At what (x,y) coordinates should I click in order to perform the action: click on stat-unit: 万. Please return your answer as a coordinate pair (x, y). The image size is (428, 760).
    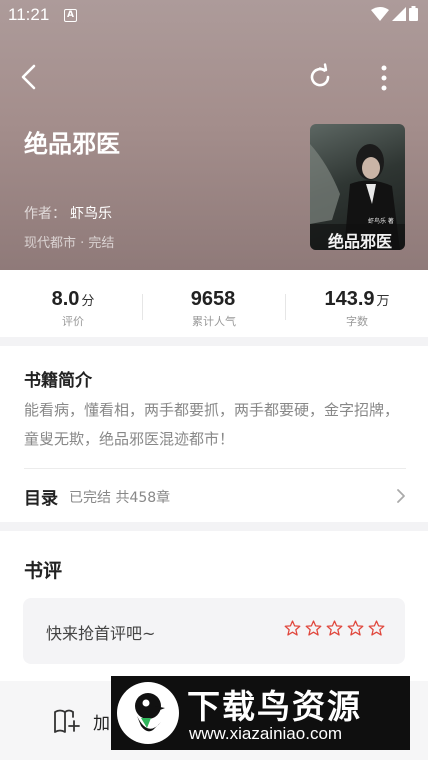
    Looking at the image, I should click on (383, 301).